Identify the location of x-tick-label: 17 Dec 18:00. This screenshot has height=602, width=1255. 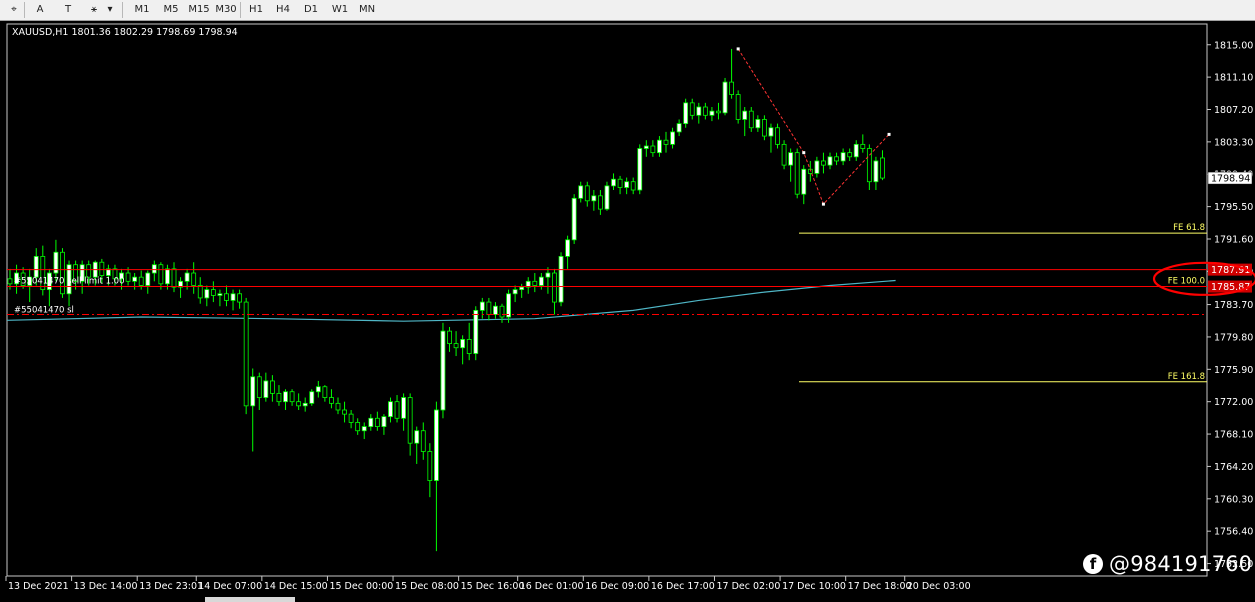
(880, 586).